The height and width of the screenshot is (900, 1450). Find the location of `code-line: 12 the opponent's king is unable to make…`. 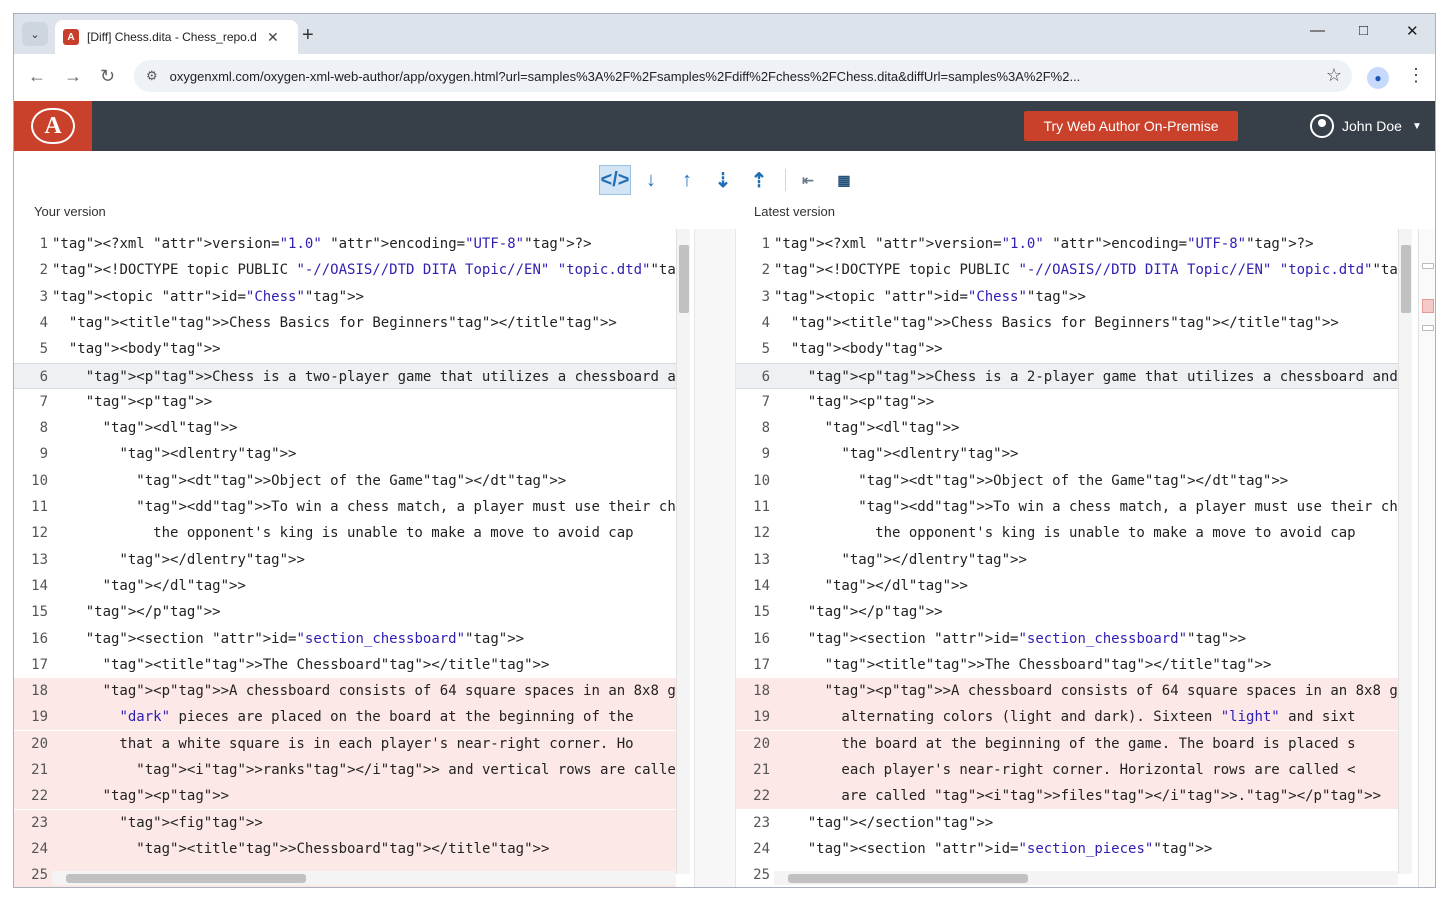

code-line: 12 the opponent's king is unable to make… is located at coordinates (1067, 533).